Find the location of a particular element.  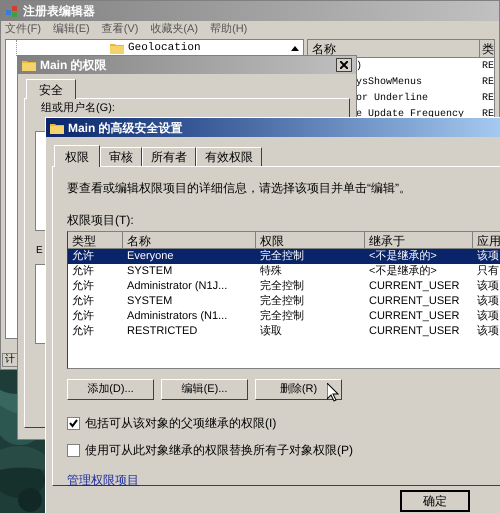

menu-item: 帮助(H) is located at coordinates (229, 29).